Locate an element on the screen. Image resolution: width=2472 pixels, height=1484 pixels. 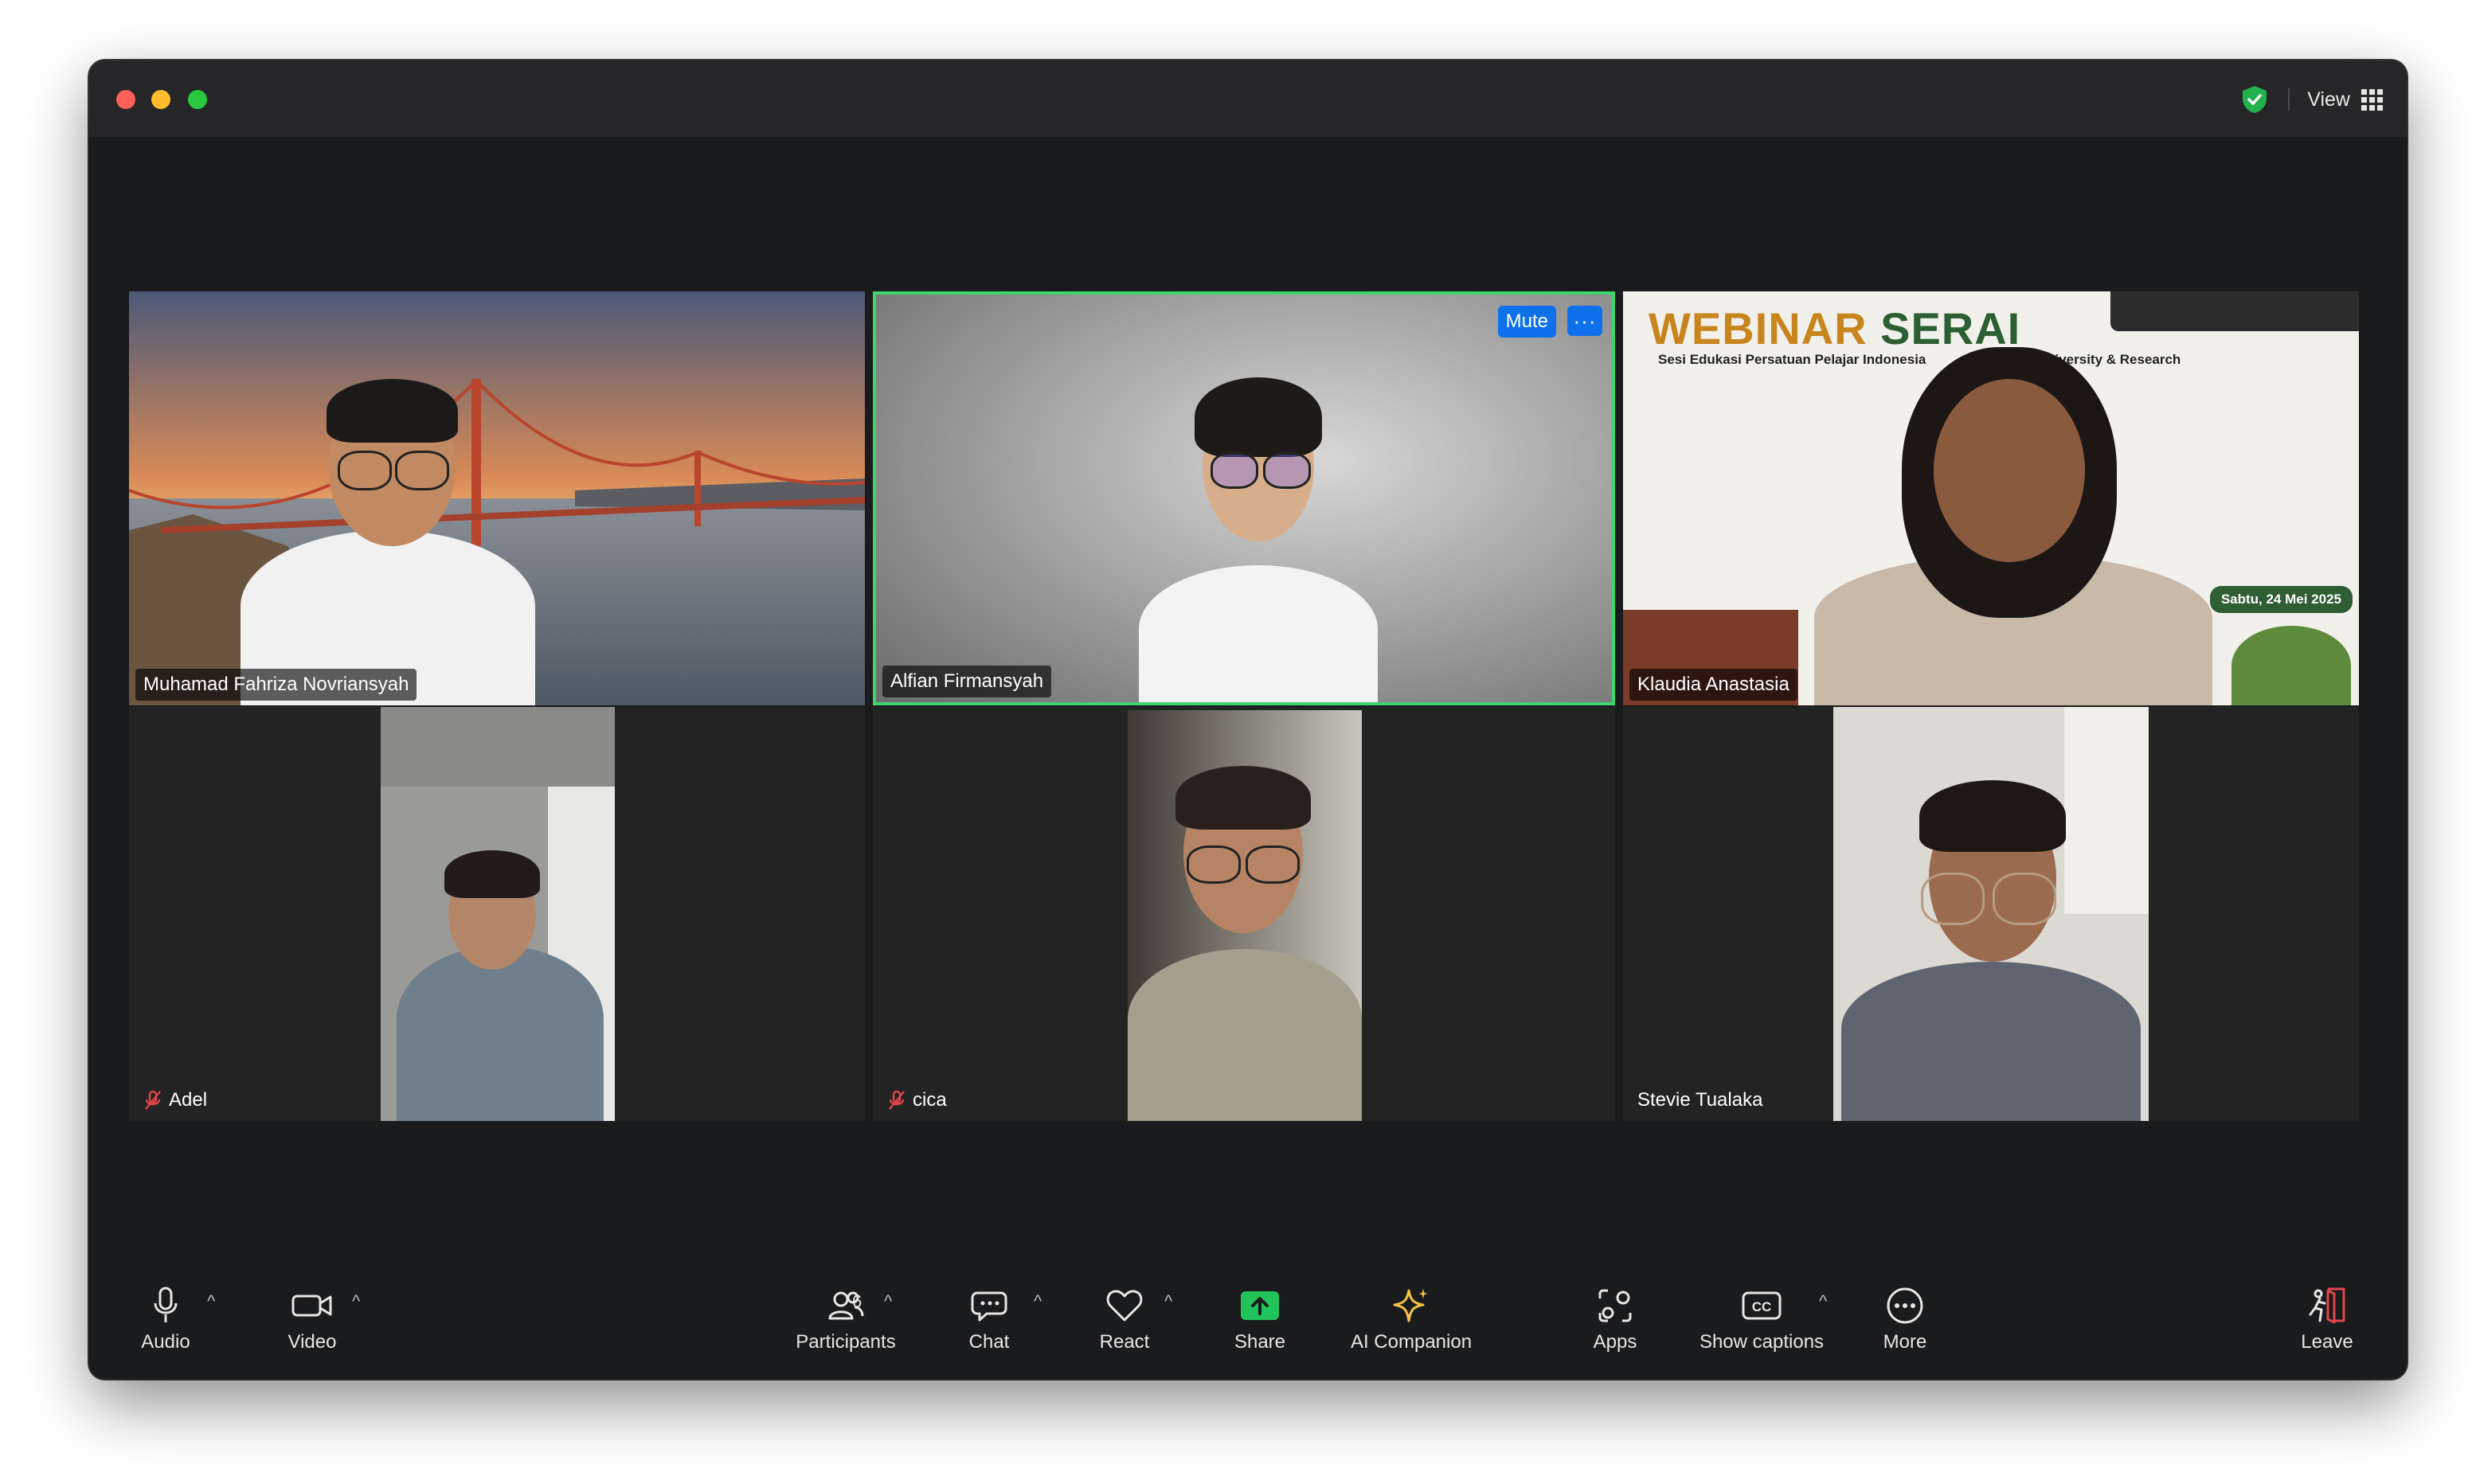
participant-more-options-button: ··· is located at coordinates (1584, 321).